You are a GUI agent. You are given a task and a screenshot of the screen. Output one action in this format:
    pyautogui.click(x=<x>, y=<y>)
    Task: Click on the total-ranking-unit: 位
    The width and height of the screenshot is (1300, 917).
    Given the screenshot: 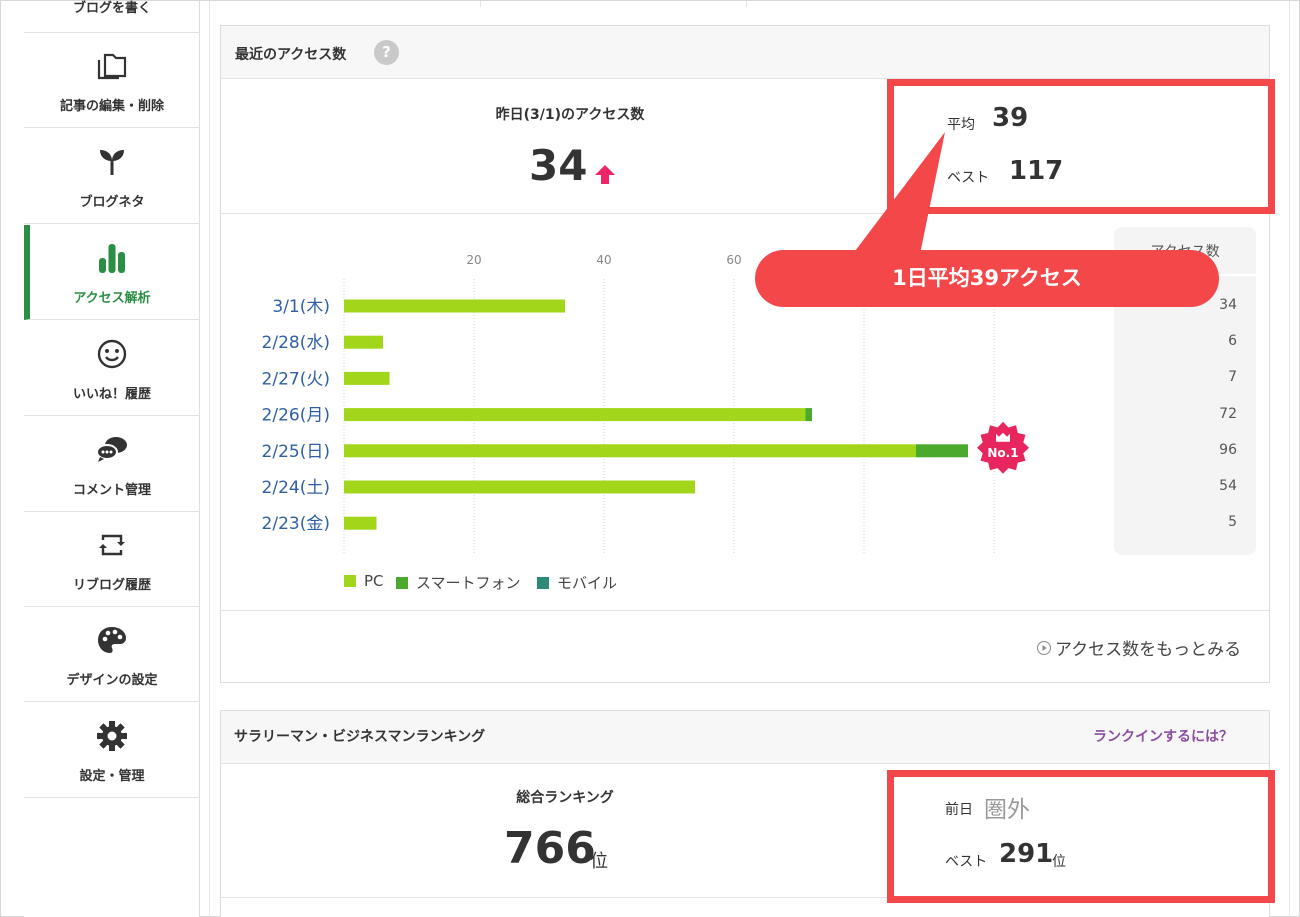 What is the action you would take?
    pyautogui.click(x=599, y=861)
    